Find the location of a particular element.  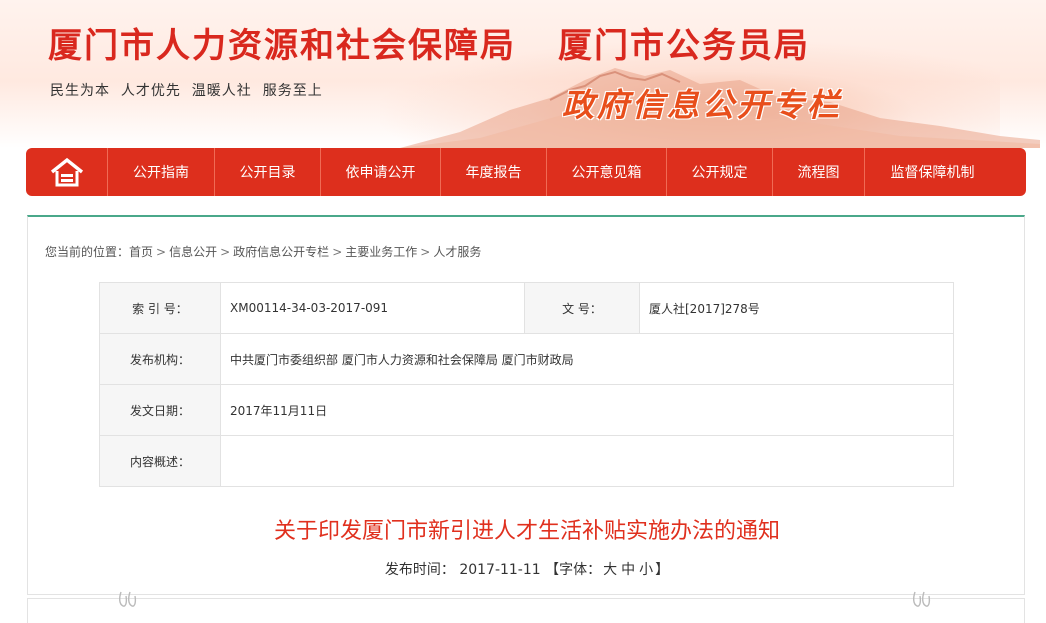

breadcrumb-home: 首页 is located at coordinates (141, 252).